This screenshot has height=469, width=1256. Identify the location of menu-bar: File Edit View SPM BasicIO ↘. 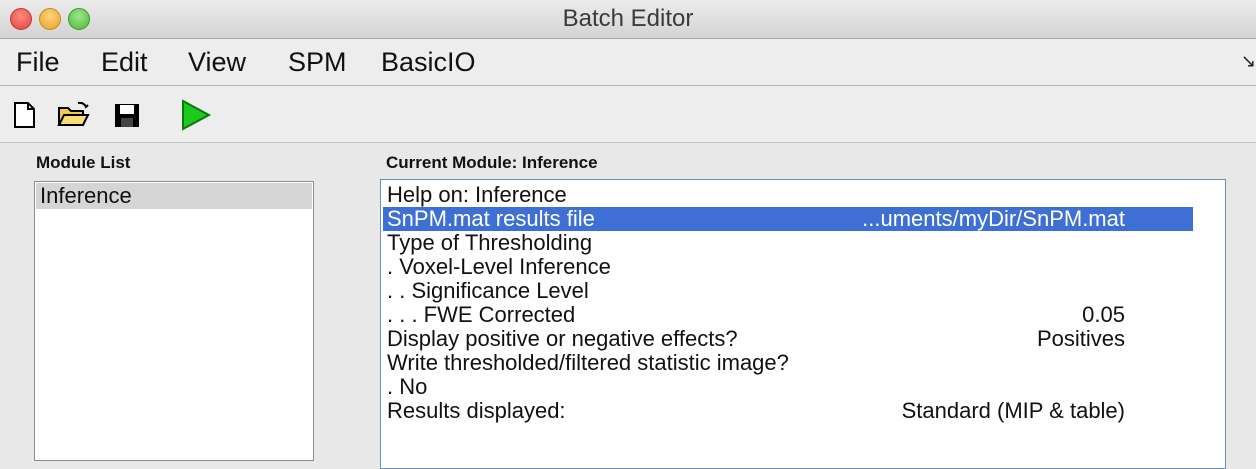
(628, 62).